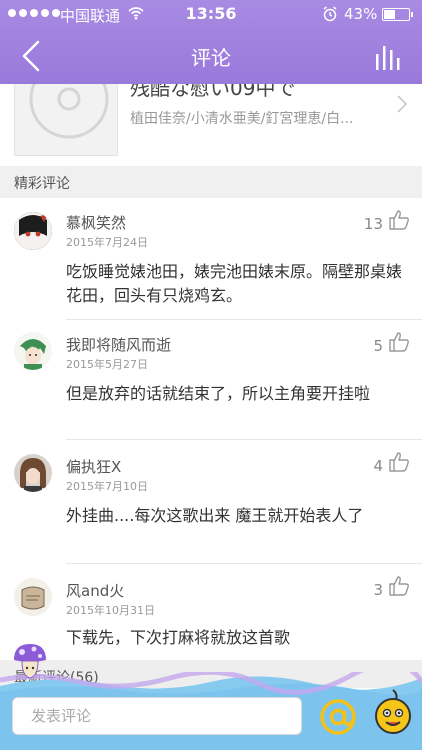 This screenshot has height=750, width=422. Describe the element at coordinates (42, 184) in the screenshot. I see `section-title: 精彩评论` at that location.